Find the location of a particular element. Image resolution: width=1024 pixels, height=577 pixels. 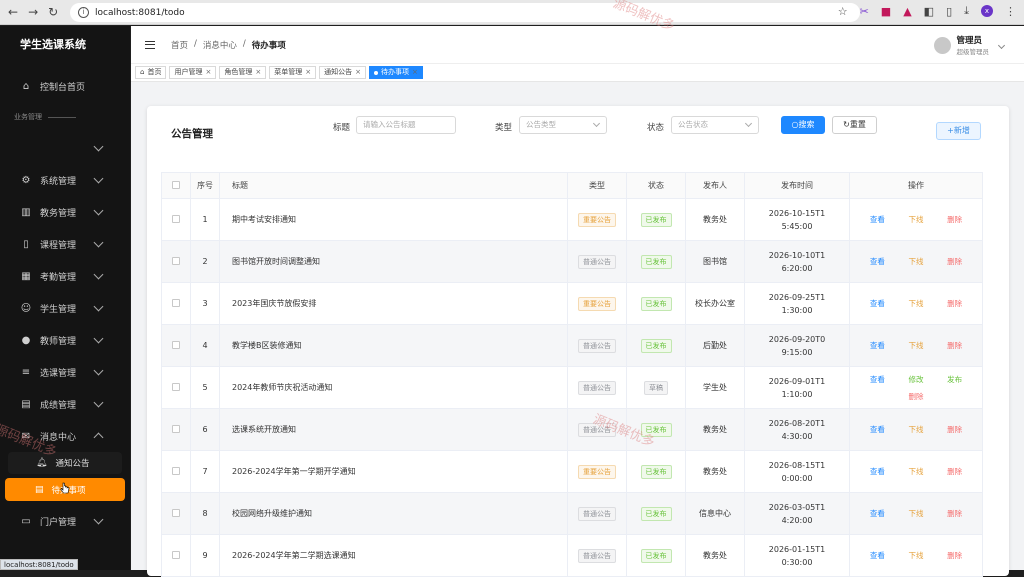

sidebar-item: ✉ 消息中心 is located at coordinates (65, 436).